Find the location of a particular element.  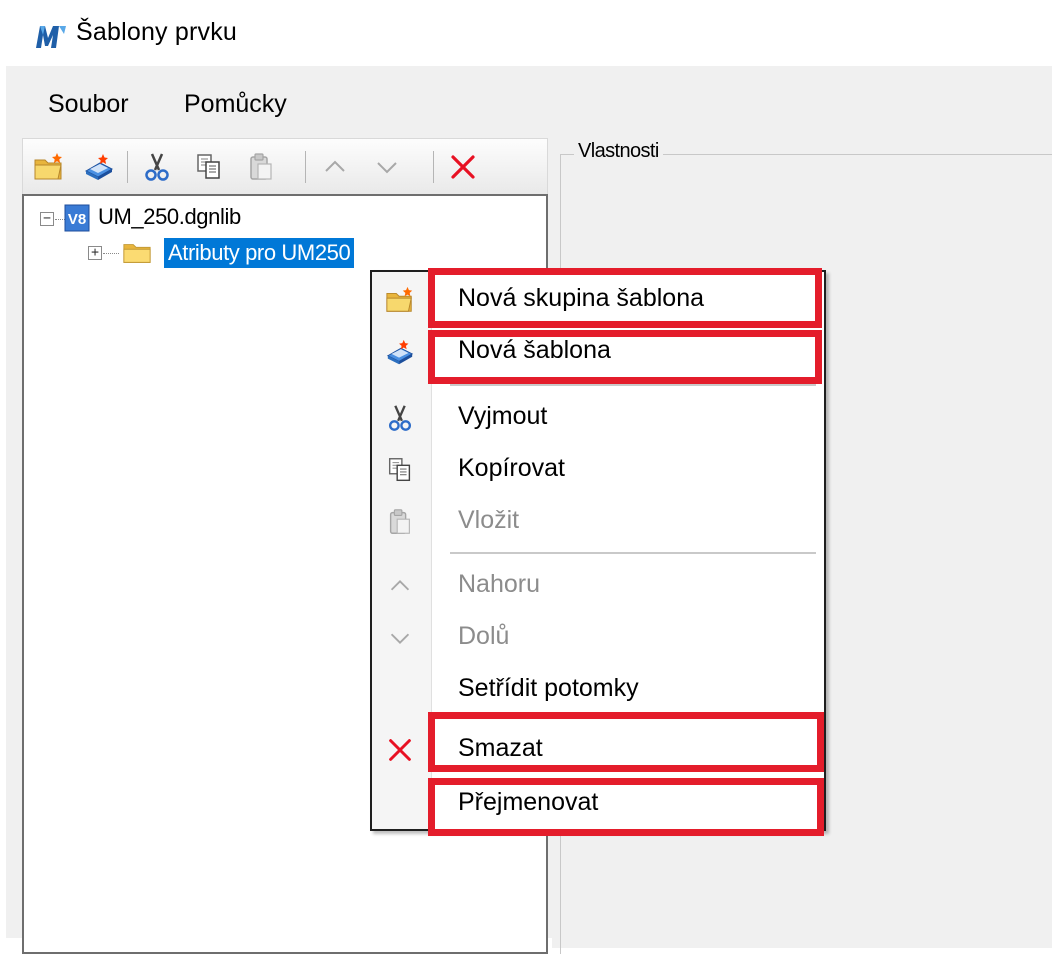

toolbar-cut-button is located at coordinates (157, 167).